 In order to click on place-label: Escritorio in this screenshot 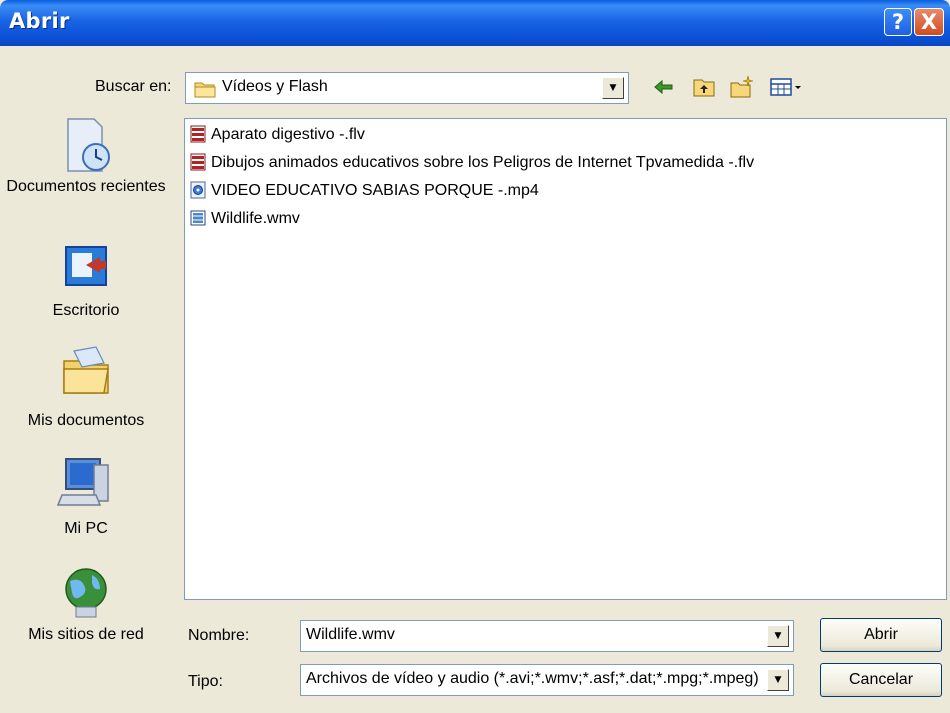, I will do `click(86, 310)`.